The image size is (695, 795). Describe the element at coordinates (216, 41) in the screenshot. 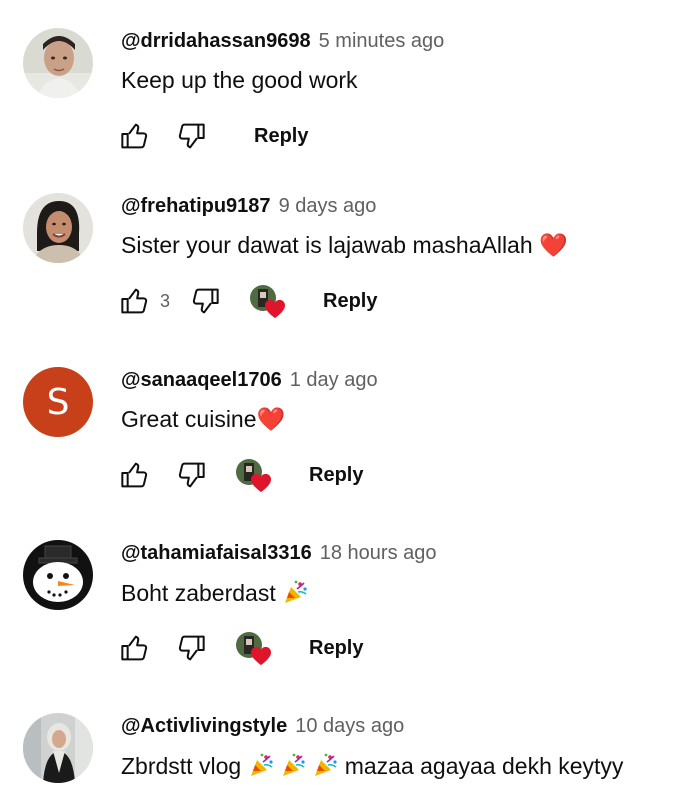

I see `comment-author-handle: @drridahassan9698` at that location.